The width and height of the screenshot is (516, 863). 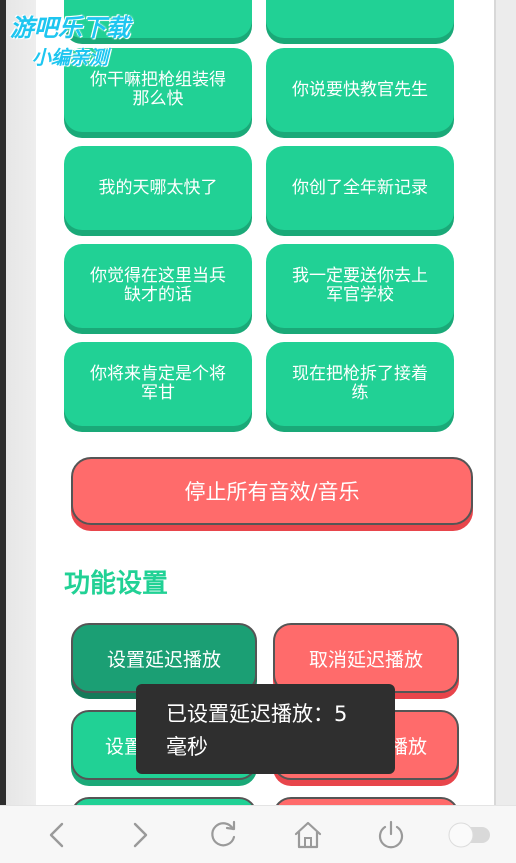 I want to click on back-icon, so click(x=57, y=835).